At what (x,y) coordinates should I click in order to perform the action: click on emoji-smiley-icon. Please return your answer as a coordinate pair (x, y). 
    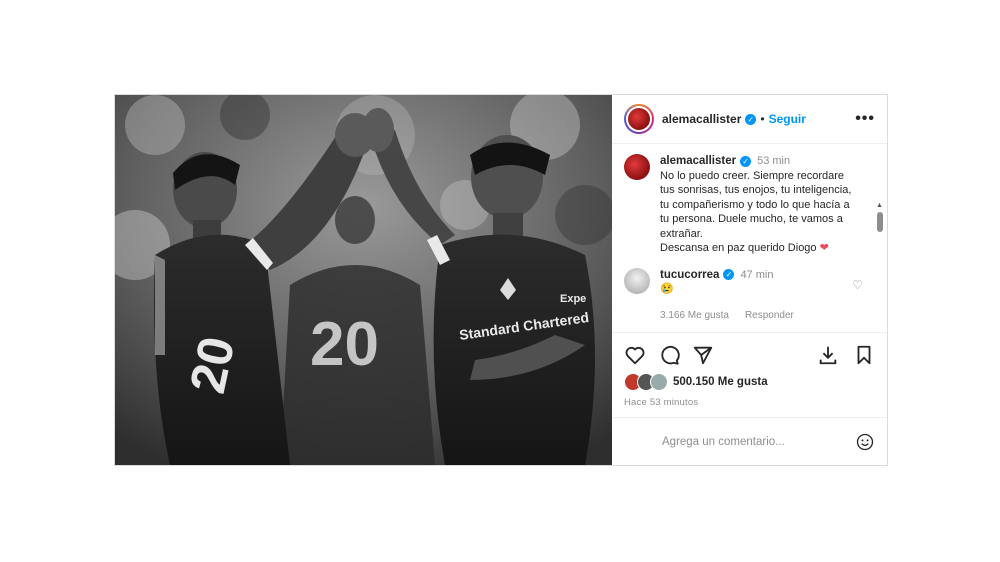
    Looking at the image, I should click on (865, 442).